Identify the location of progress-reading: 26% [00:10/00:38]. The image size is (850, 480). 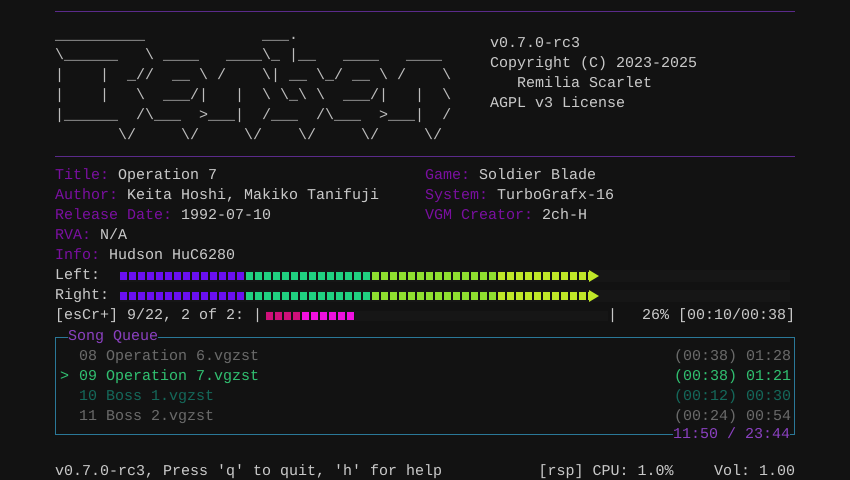
(718, 316).